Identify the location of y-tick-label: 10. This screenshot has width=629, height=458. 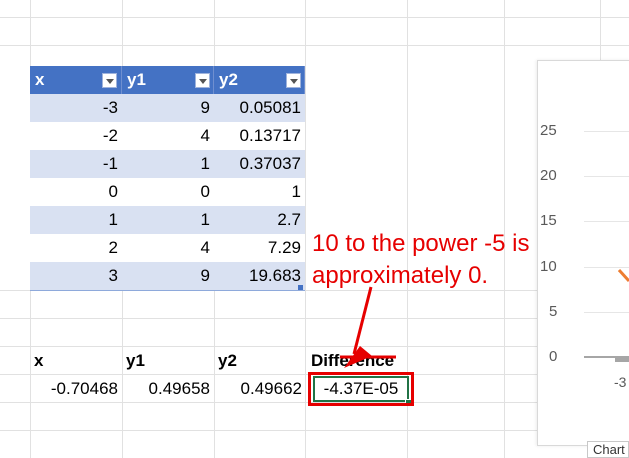
(548, 266).